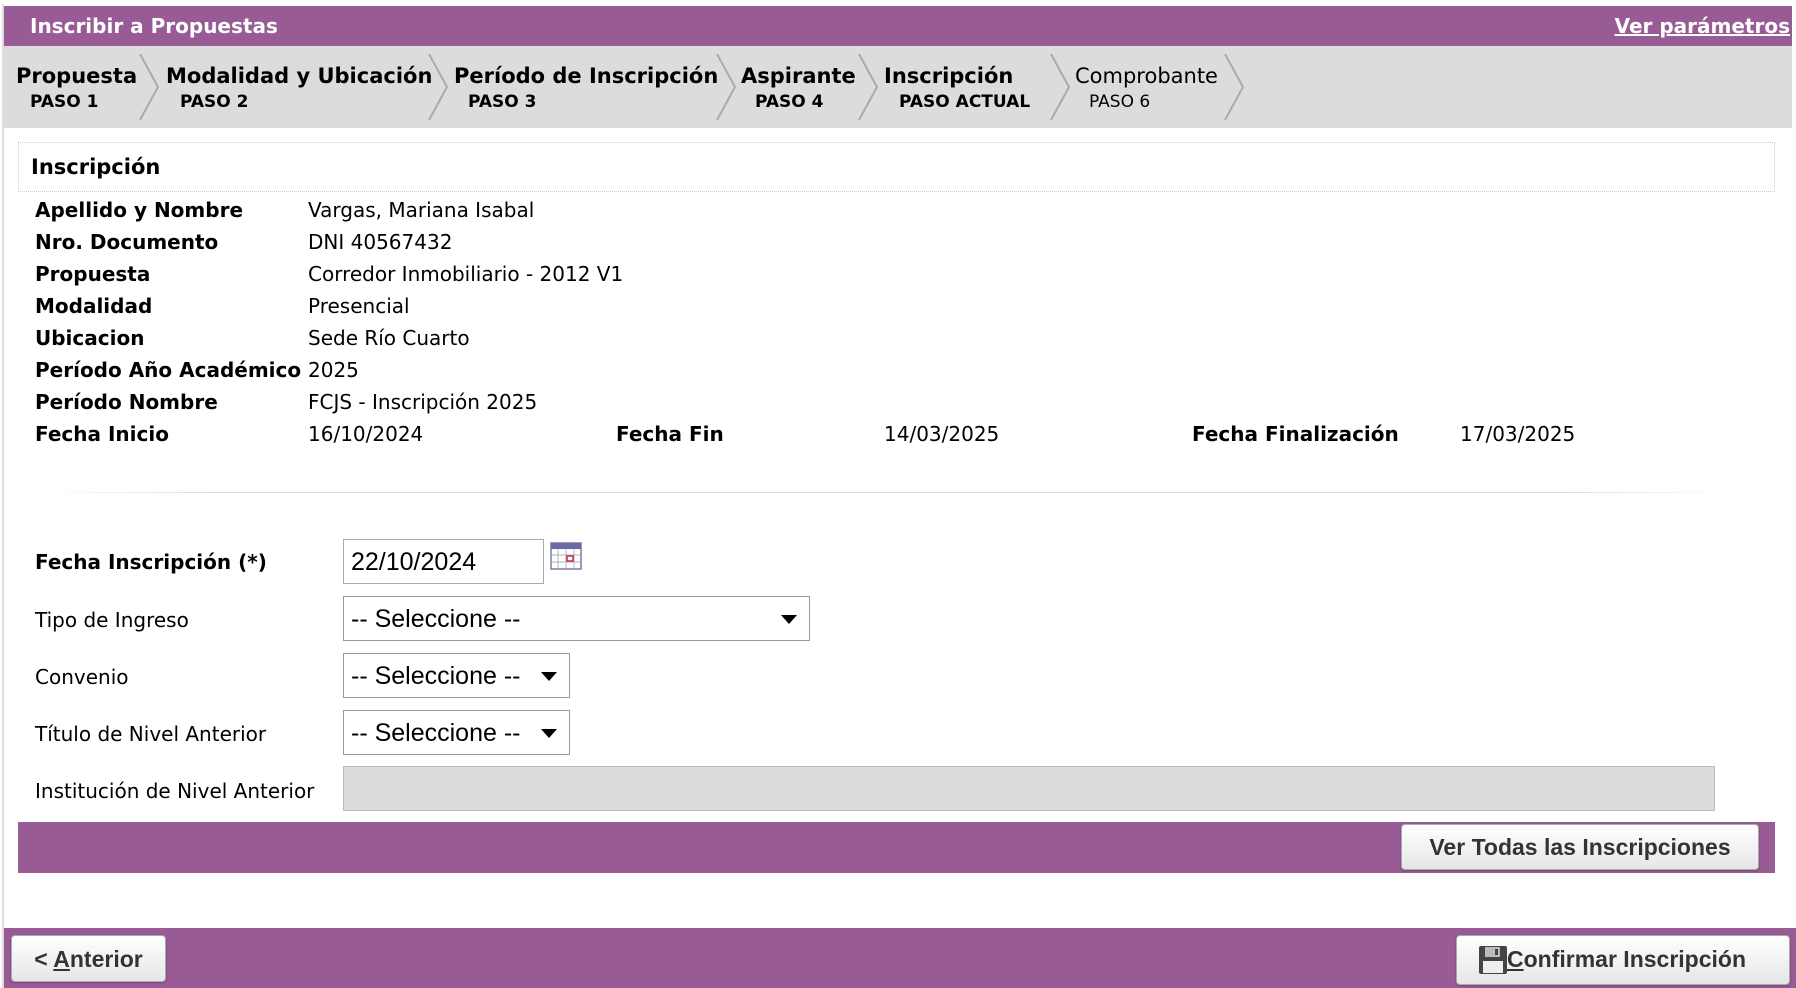  I want to click on step-inscripcion-current: Inscripción PASO ACTUAL, so click(977, 87).